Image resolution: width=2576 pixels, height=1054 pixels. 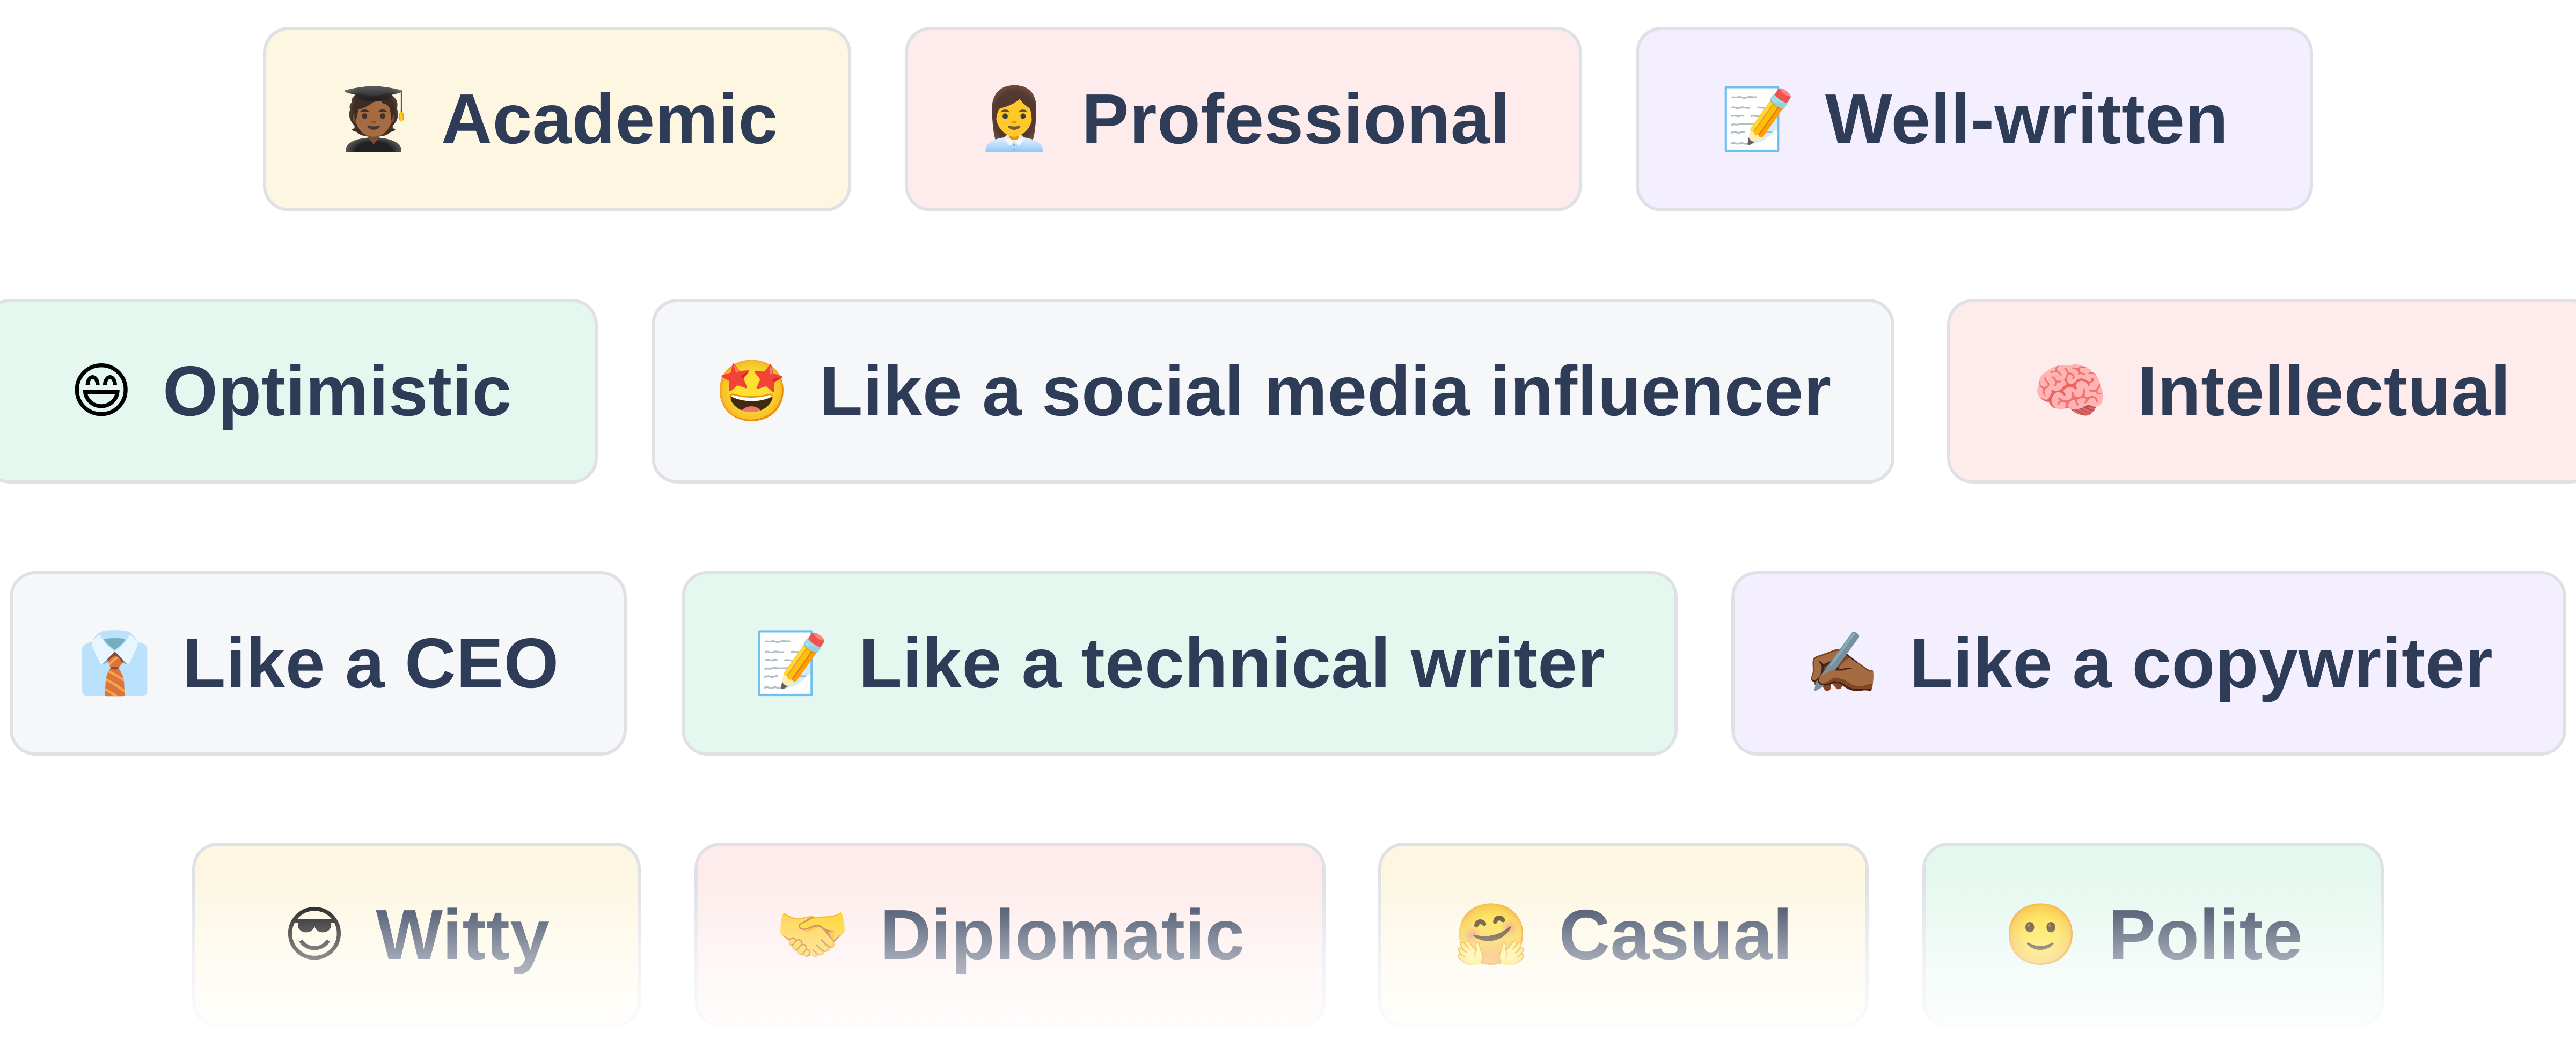 I want to click on tone-chip-label: Well-written, so click(x=2027, y=118).